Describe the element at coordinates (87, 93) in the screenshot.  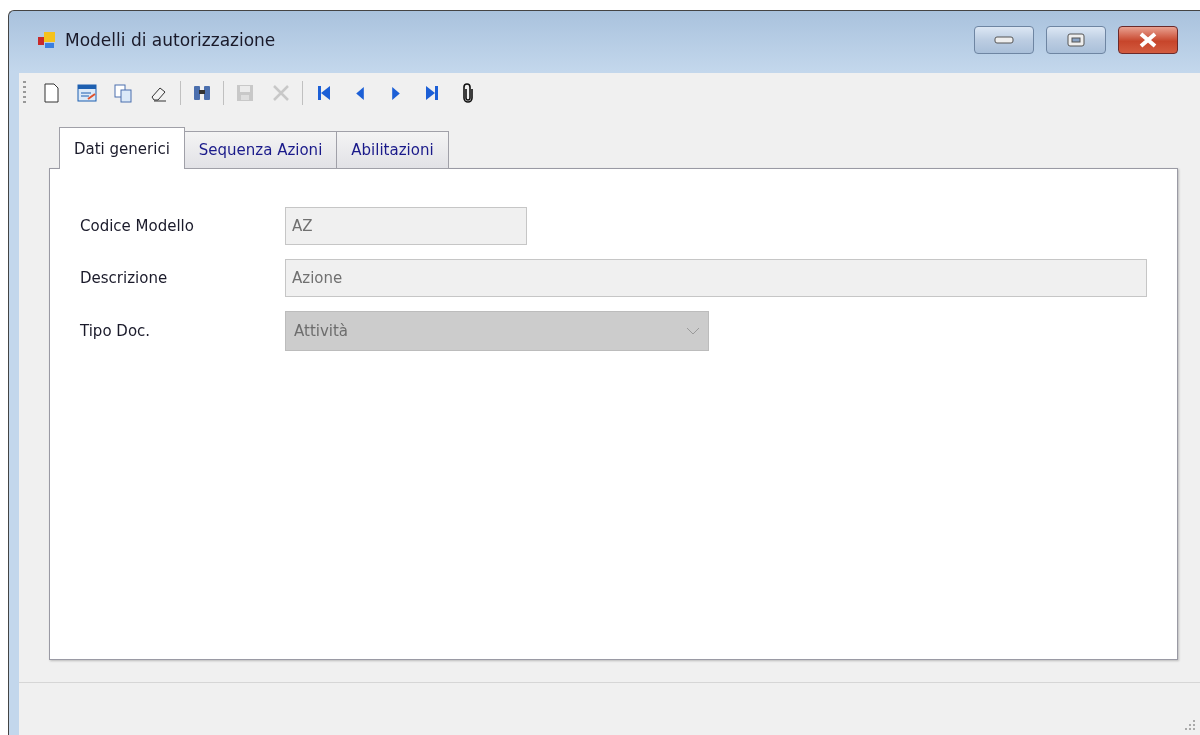
I see `form-edit-icon` at that location.